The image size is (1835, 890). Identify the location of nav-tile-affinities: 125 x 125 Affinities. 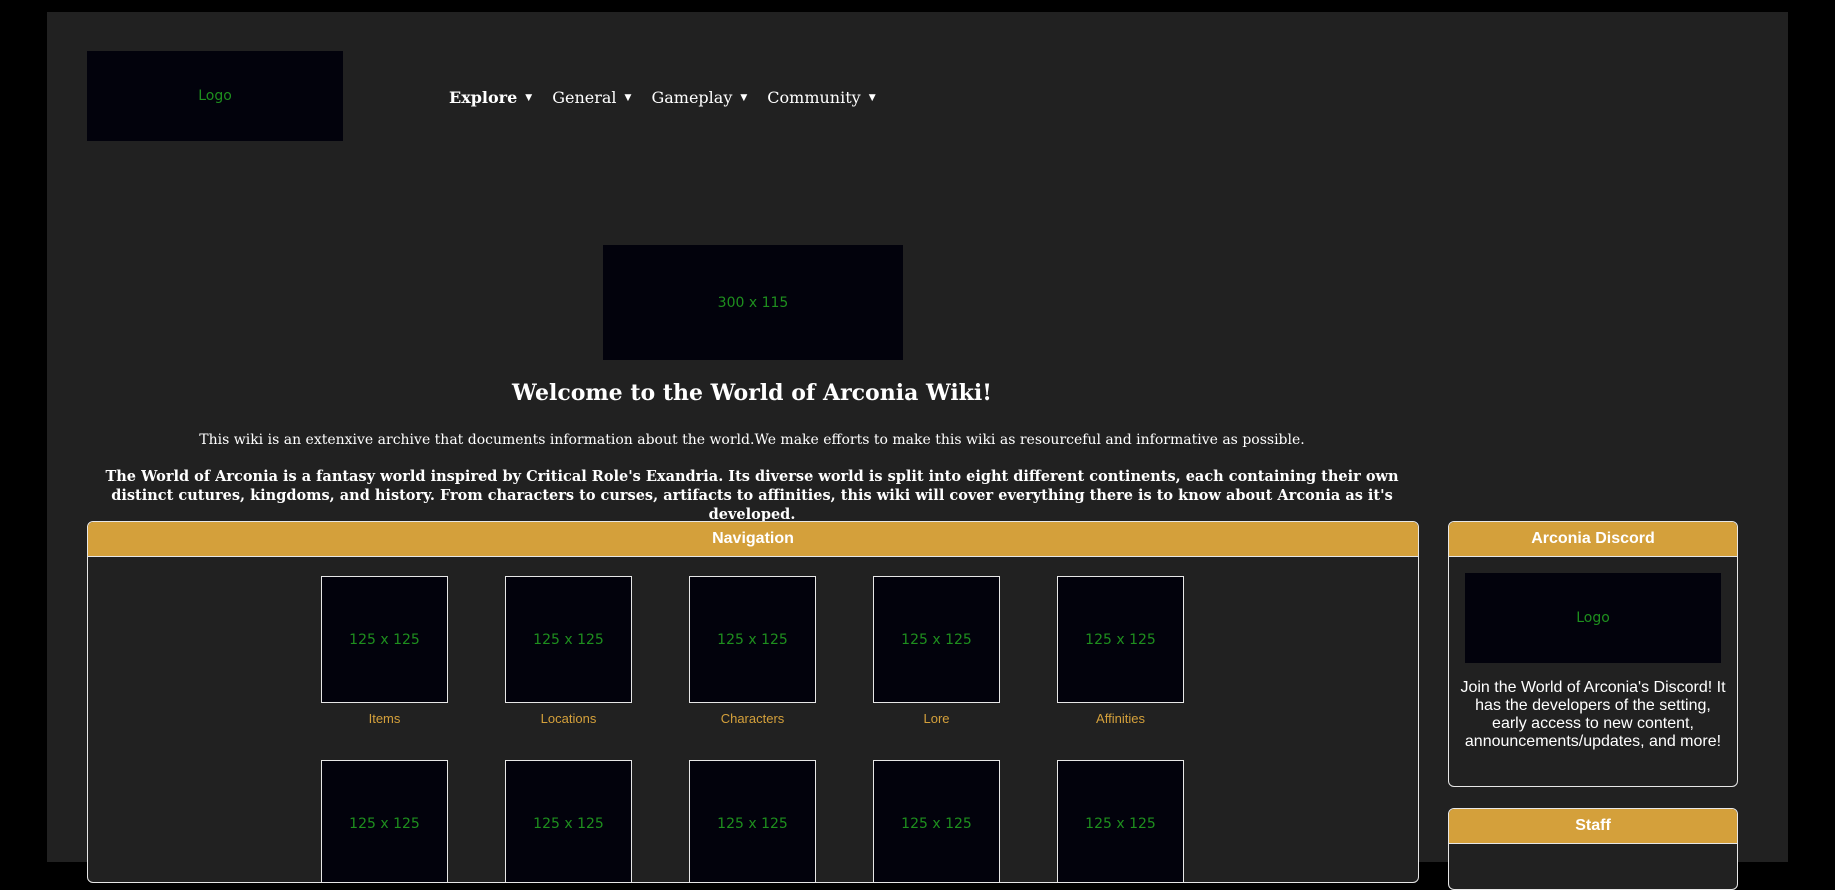
(1120, 651).